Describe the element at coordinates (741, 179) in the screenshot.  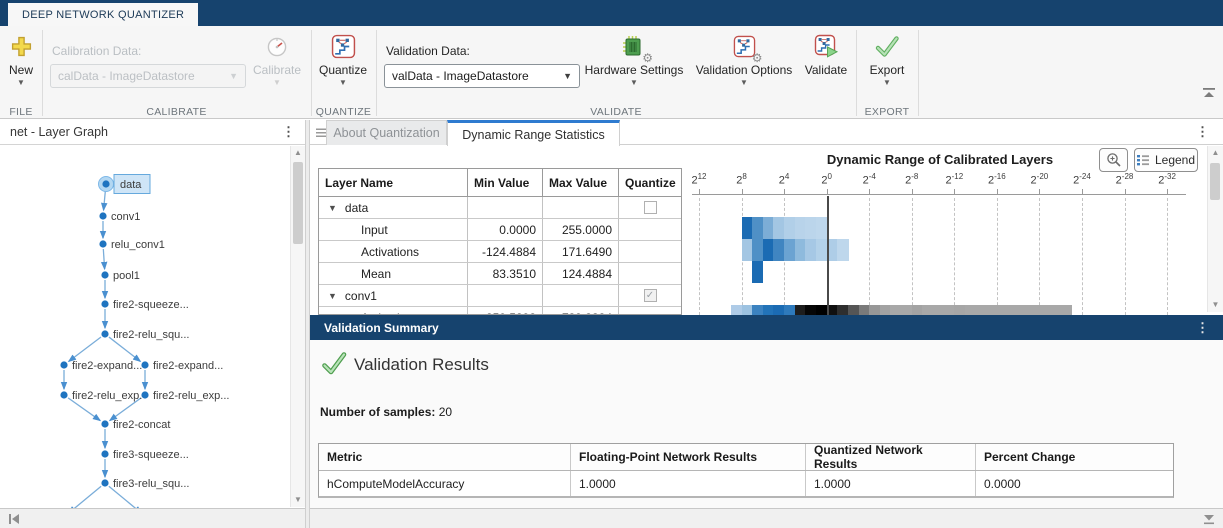
I see `x-tick-label: 28` at that location.